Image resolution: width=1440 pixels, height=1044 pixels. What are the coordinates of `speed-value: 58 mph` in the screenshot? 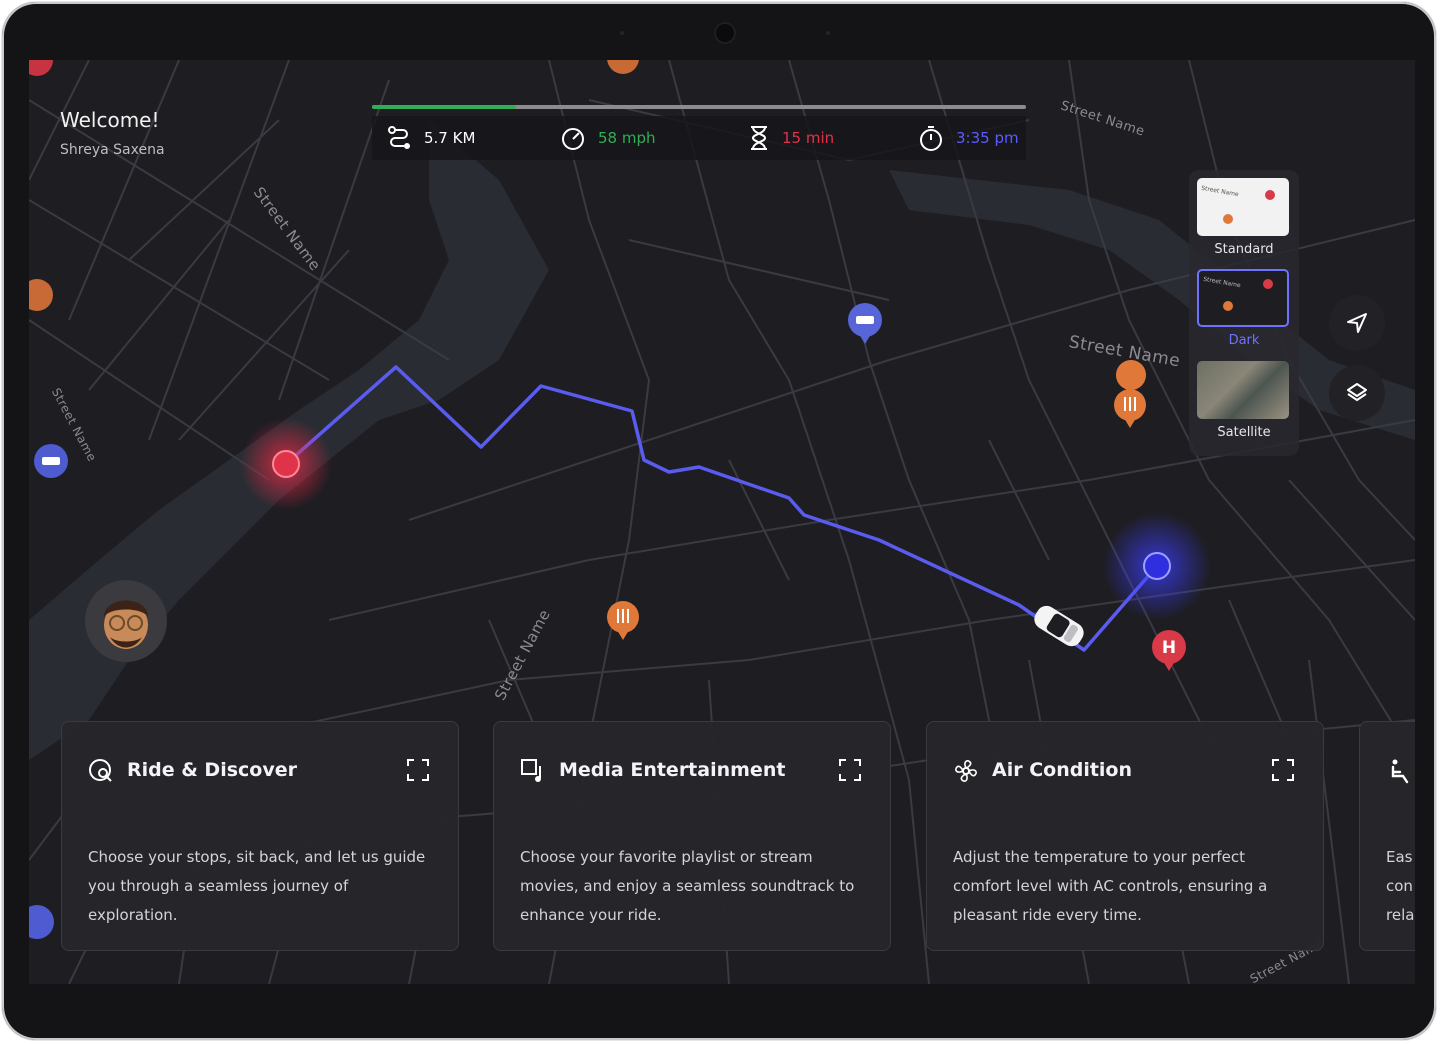 It's located at (627, 138).